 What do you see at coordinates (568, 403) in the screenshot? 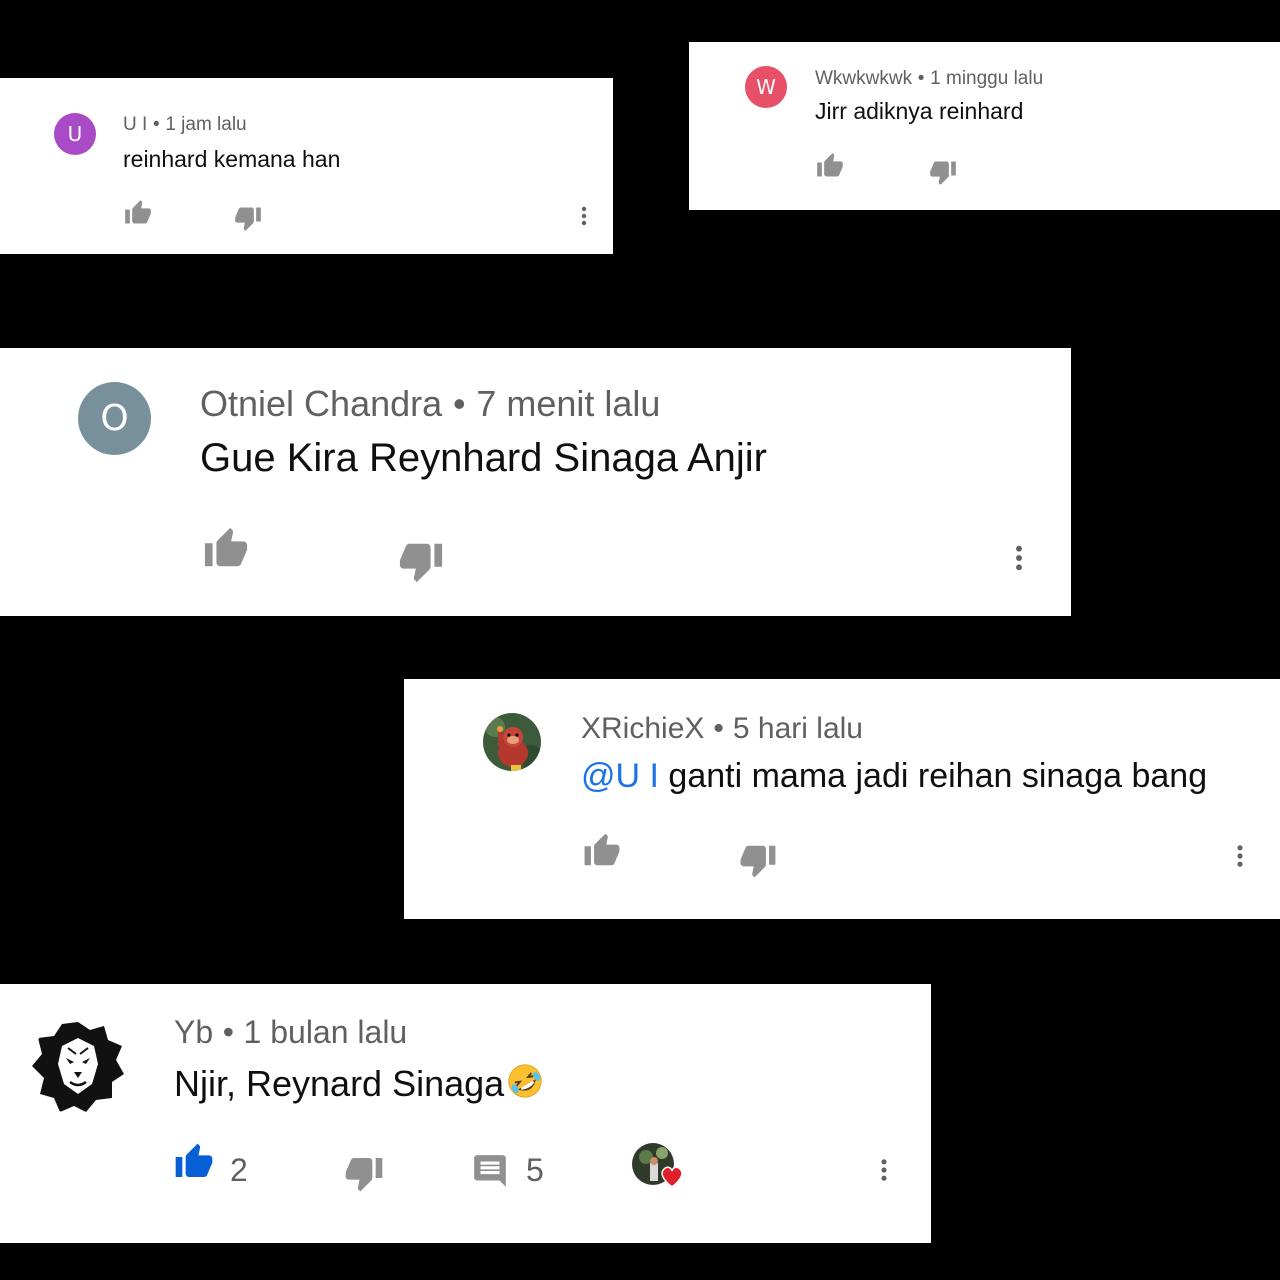
I see `timestamp: 7 menit lalu` at bounding box center [568, 403].